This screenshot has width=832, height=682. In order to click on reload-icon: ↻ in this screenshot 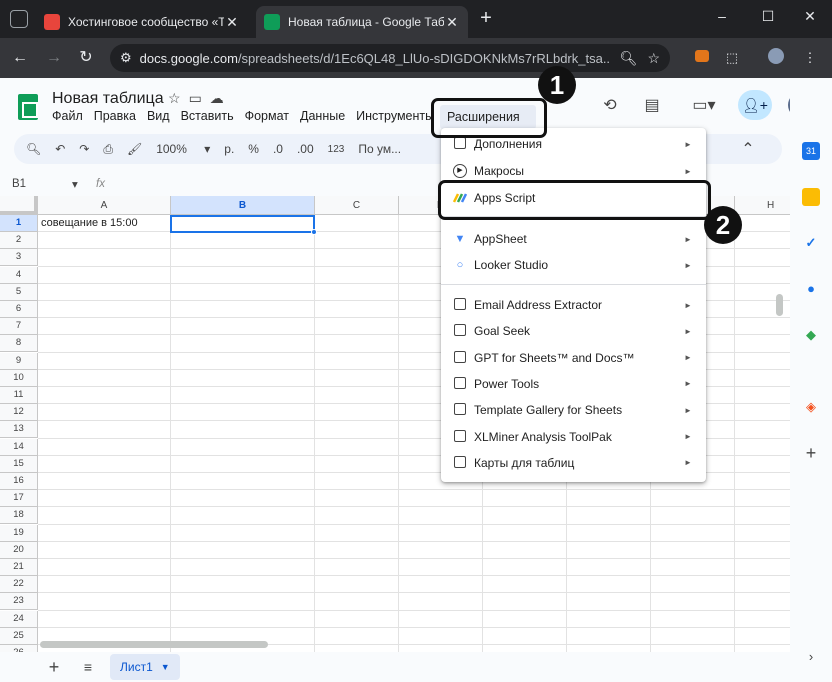, I will do `click(86, 58)`.